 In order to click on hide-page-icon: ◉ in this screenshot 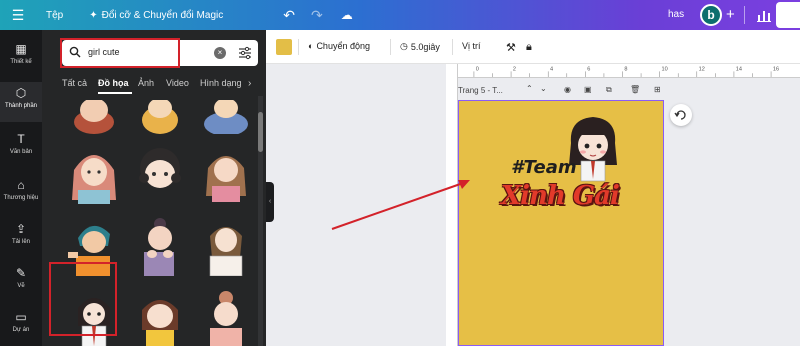, I will do `click(567, 89)`.